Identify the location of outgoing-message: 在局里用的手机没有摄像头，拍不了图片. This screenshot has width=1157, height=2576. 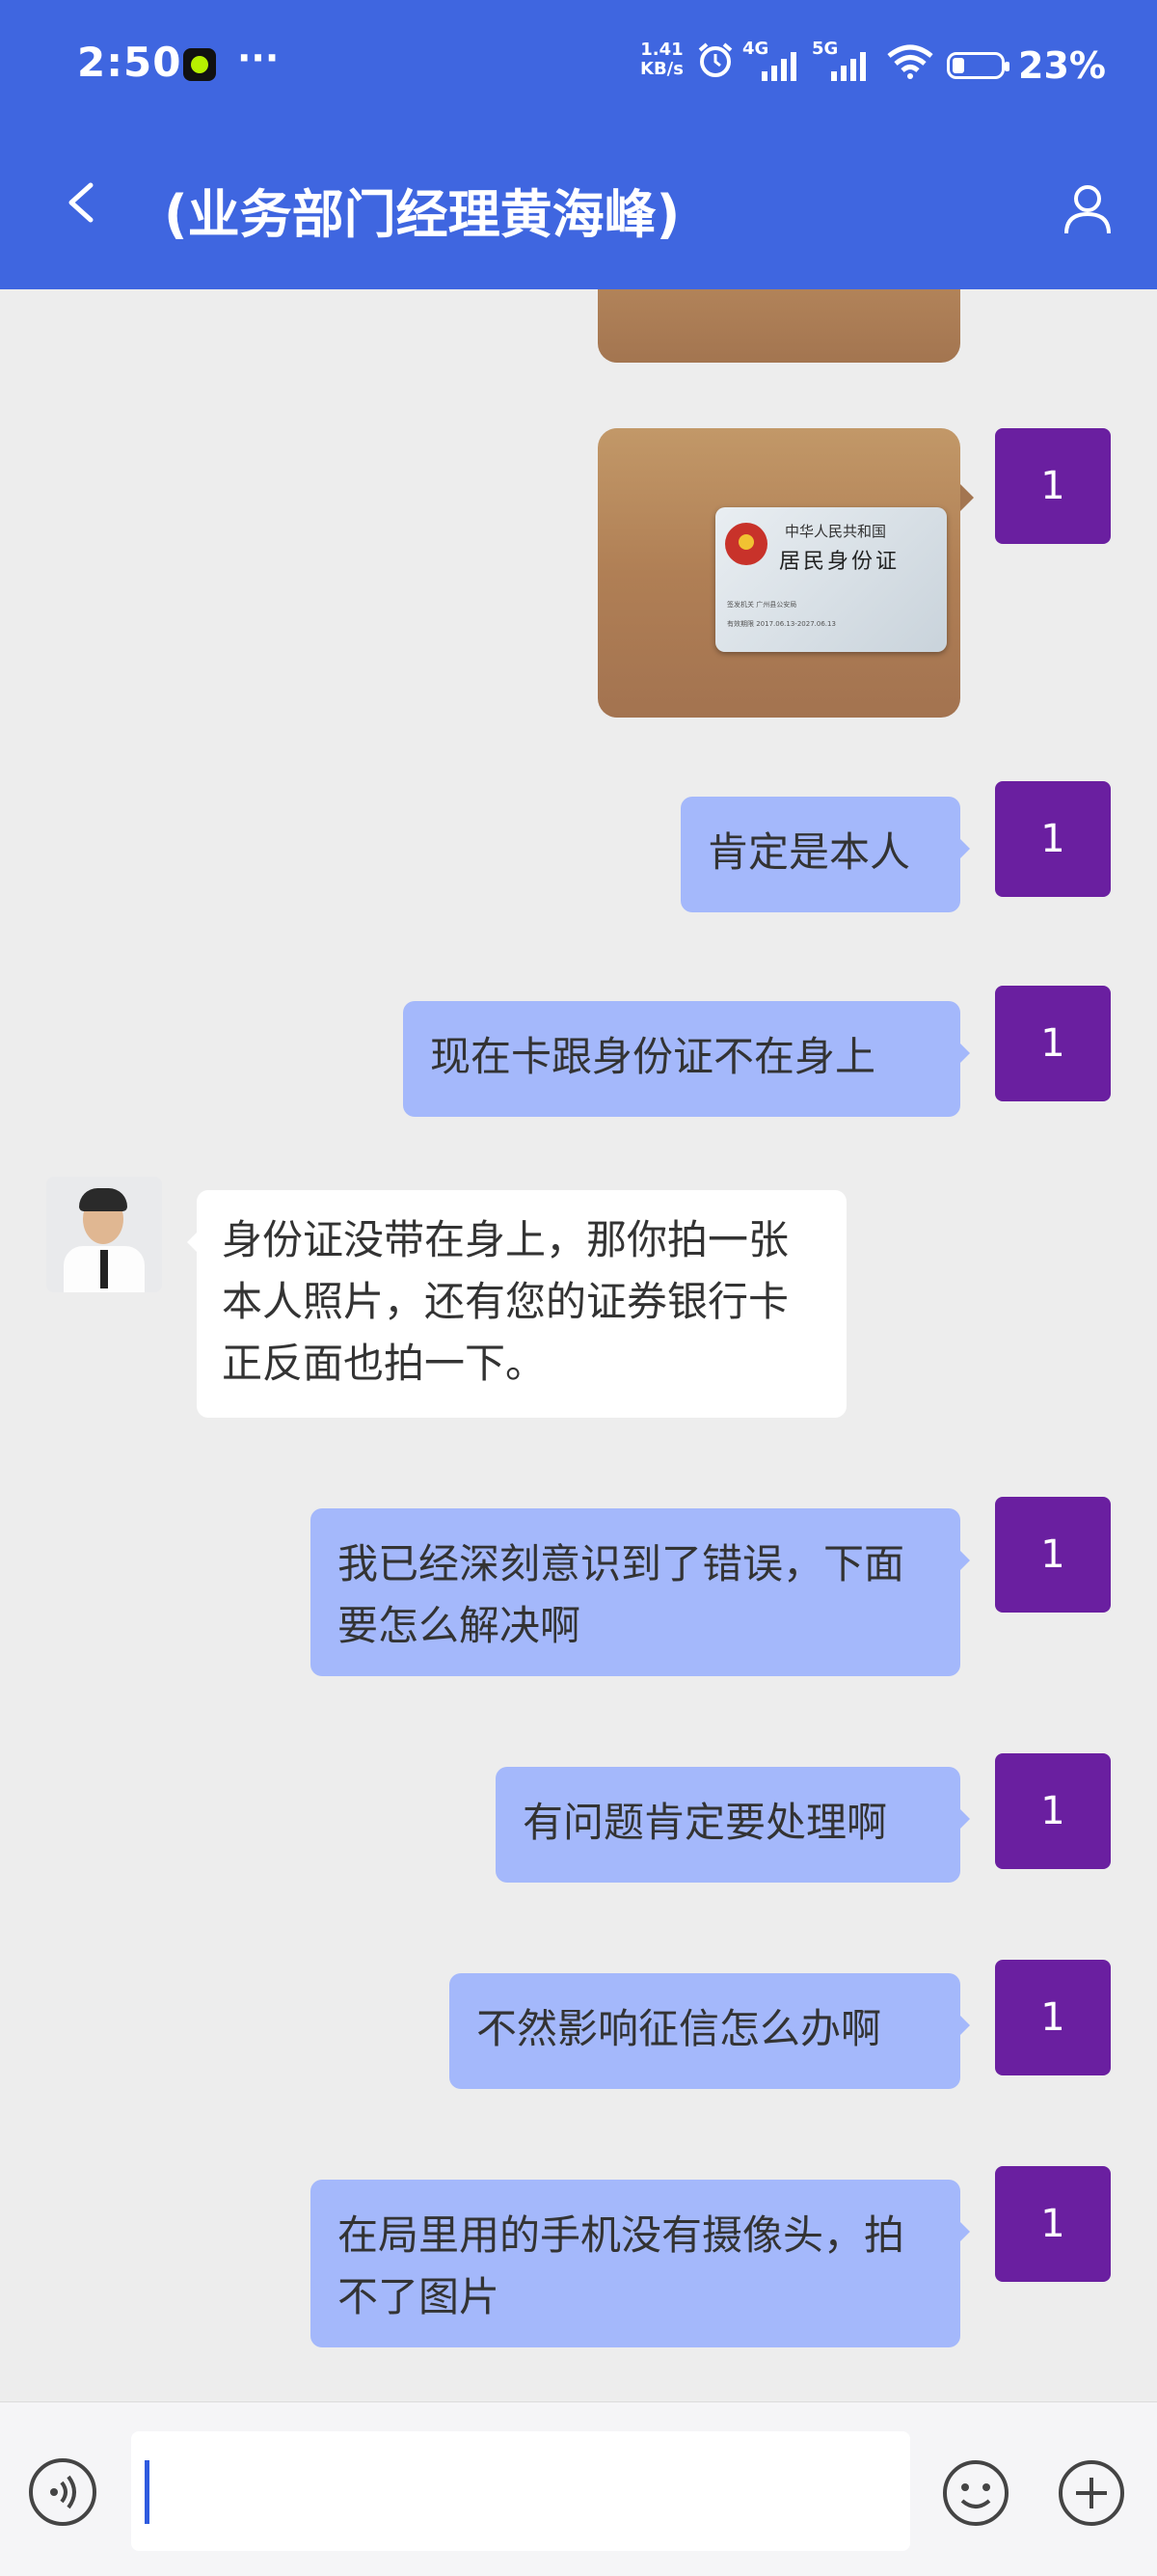
(640, 2263).